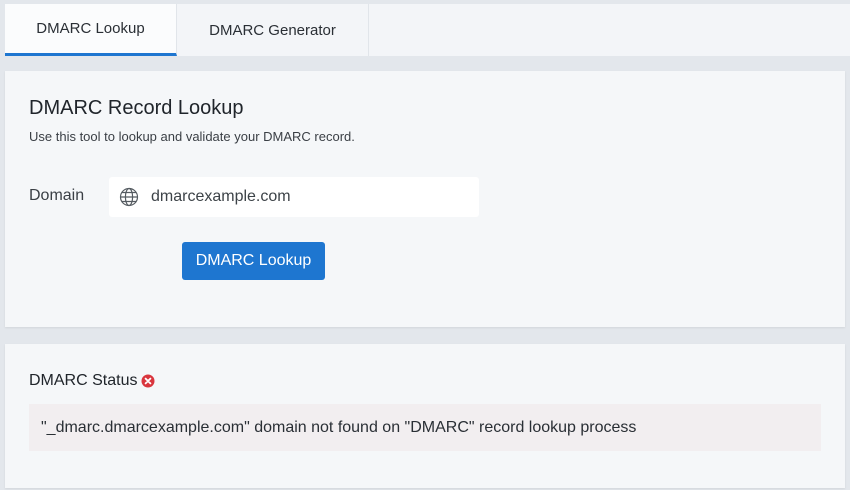 This screenshot has width=850, height=490. What do you see at coordinates (57, 195) in the screenshot?
I see `domain-label: Domain` at bounding box center [57, 195].